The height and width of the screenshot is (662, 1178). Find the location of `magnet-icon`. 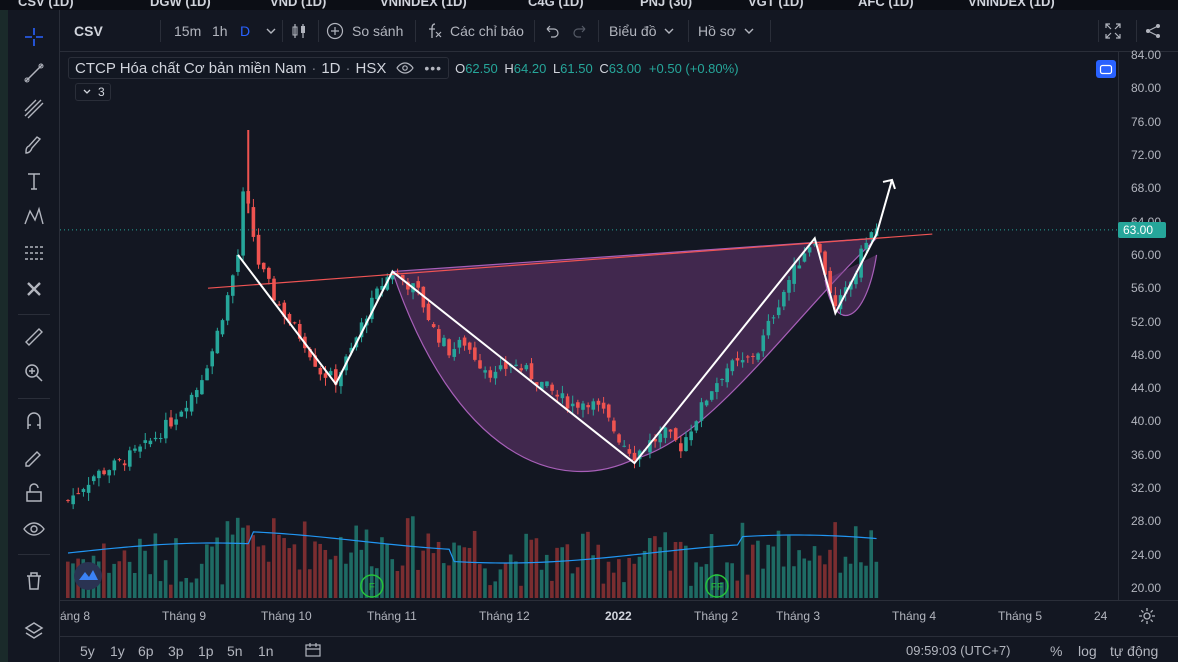

magnet-icon is located at coordinates (34, 421).